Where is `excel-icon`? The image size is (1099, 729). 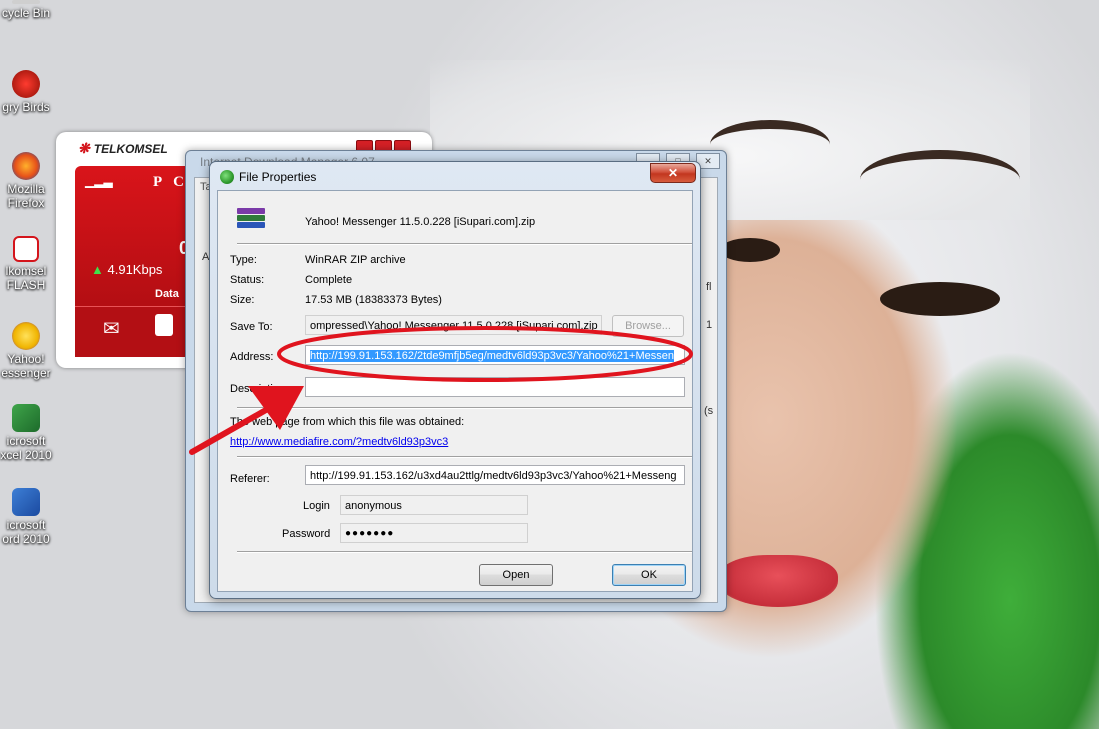
excel-icon is located at coordinates (26, 418).